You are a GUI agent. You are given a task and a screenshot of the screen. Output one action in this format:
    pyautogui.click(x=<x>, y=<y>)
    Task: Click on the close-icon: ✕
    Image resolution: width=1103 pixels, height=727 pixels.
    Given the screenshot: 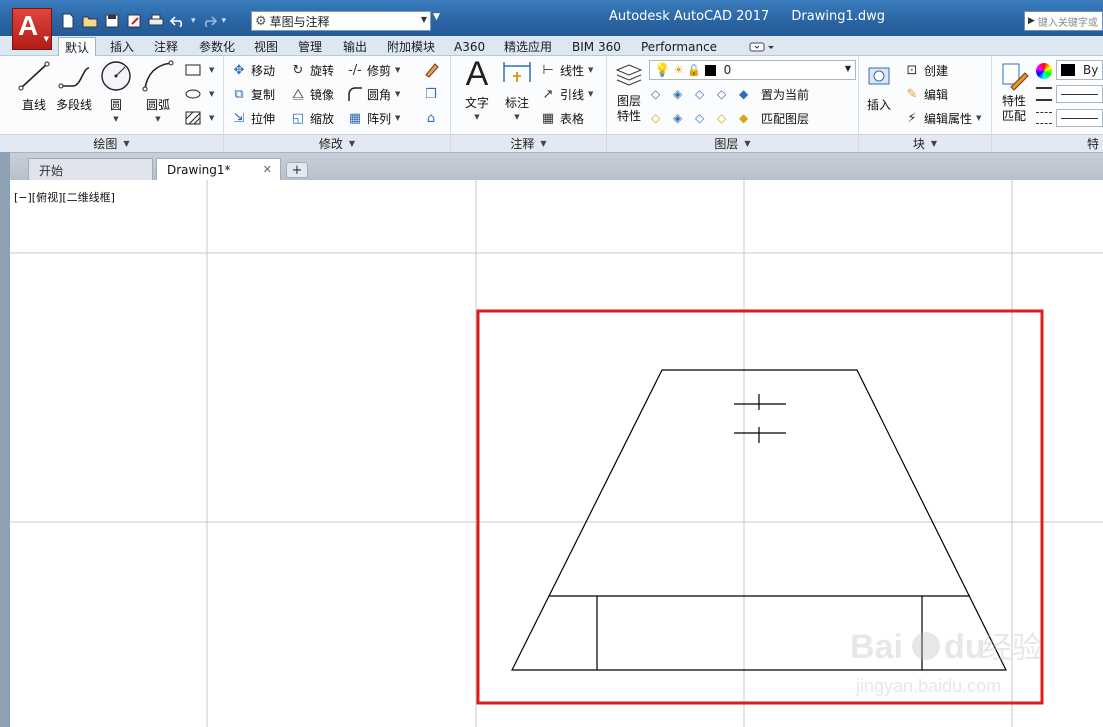 What is the action you would take?
    pyautogui.click(x=267, y=169)
    